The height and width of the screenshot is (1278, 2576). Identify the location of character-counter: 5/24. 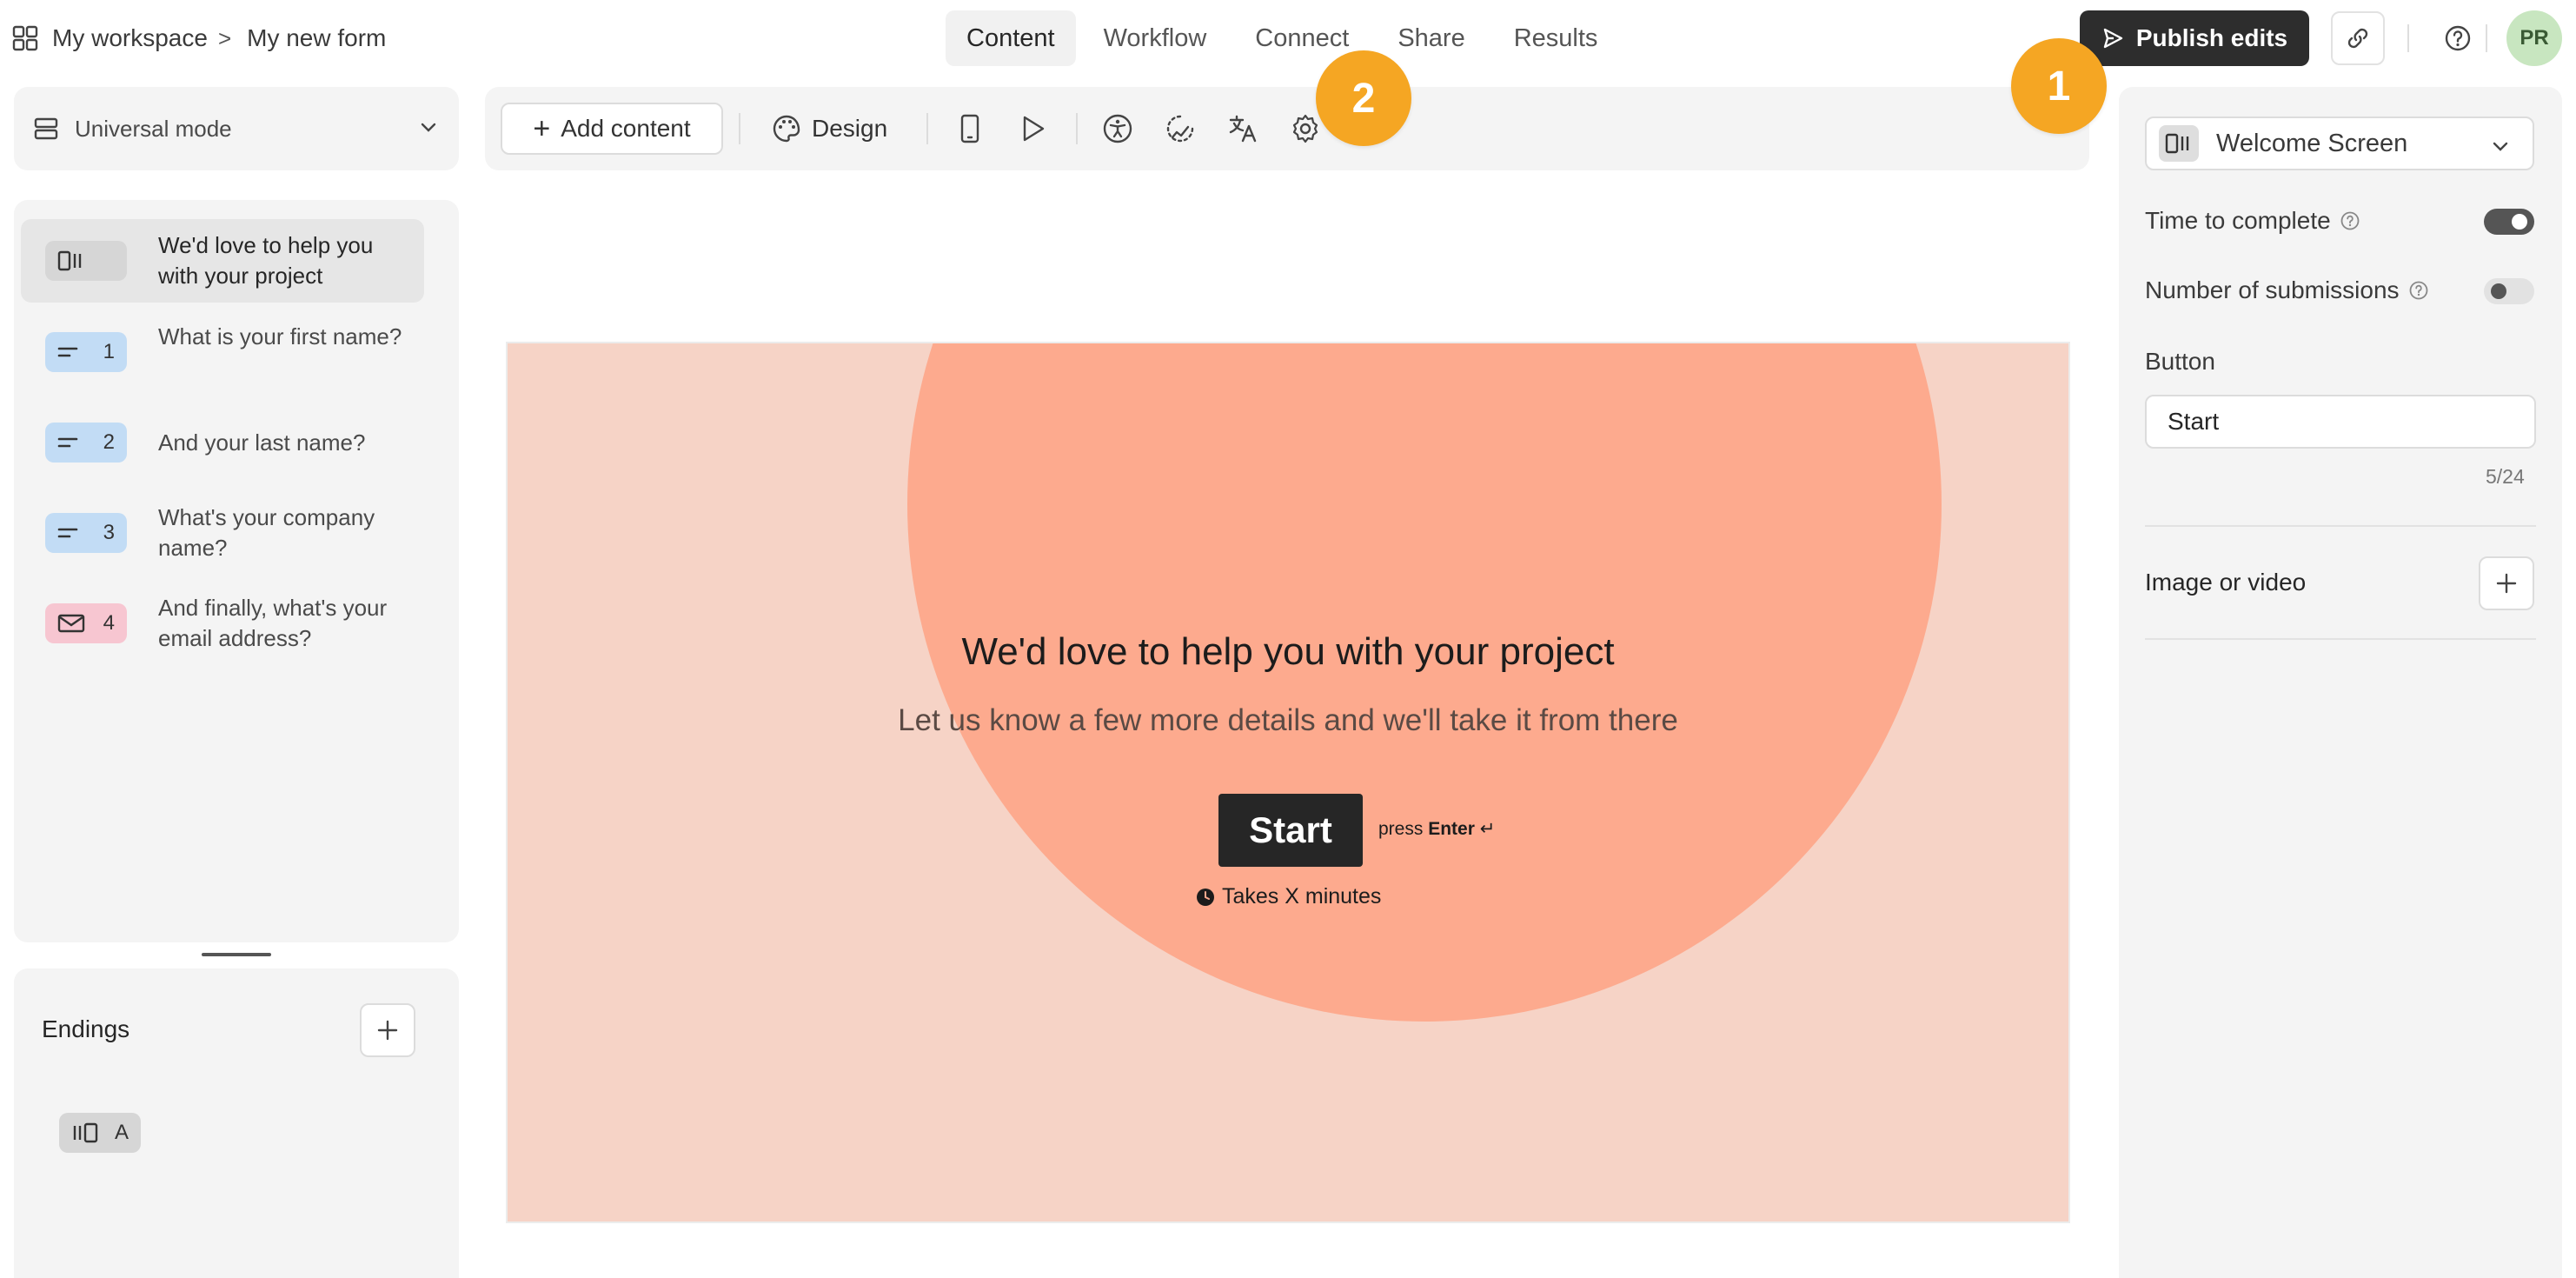
(2505, 476).